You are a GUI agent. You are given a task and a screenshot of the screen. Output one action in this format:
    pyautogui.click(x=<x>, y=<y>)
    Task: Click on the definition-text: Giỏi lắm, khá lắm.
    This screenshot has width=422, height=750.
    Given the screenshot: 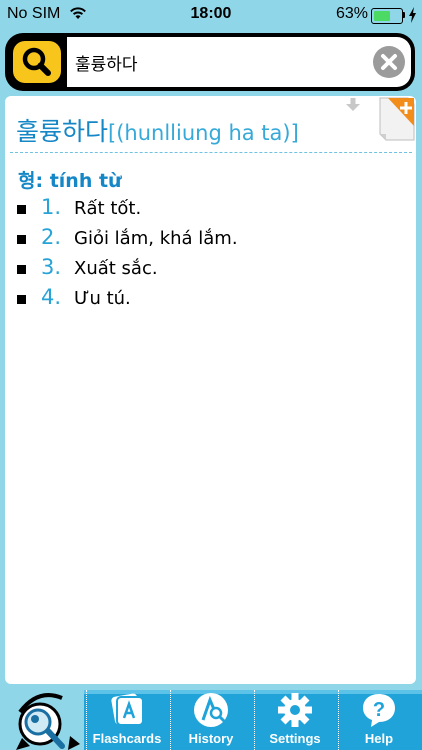 What is the action you would take?
    pyautogui.click(x=156, y=238)
    